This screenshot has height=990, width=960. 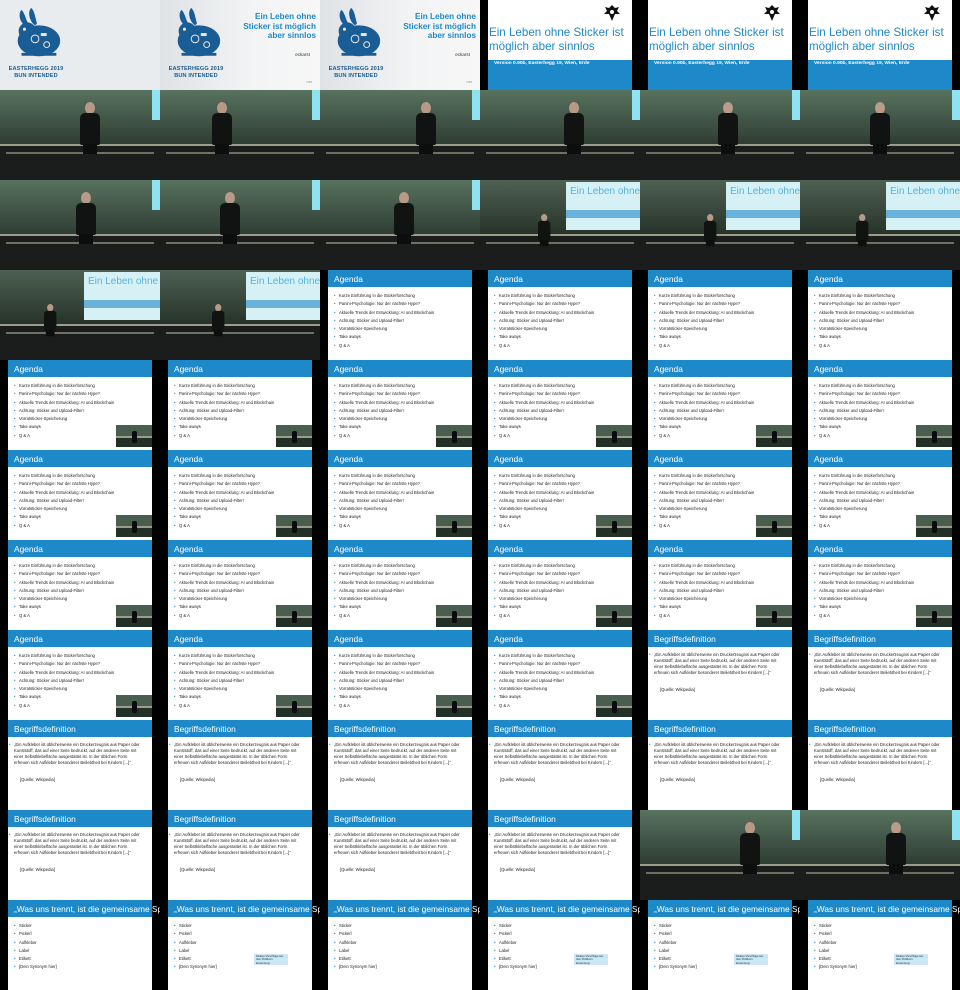 What do you see at coordinates (828, 369) in the screenshot?
I see `slide-title: Agenda` at bounding box center [828, 369].